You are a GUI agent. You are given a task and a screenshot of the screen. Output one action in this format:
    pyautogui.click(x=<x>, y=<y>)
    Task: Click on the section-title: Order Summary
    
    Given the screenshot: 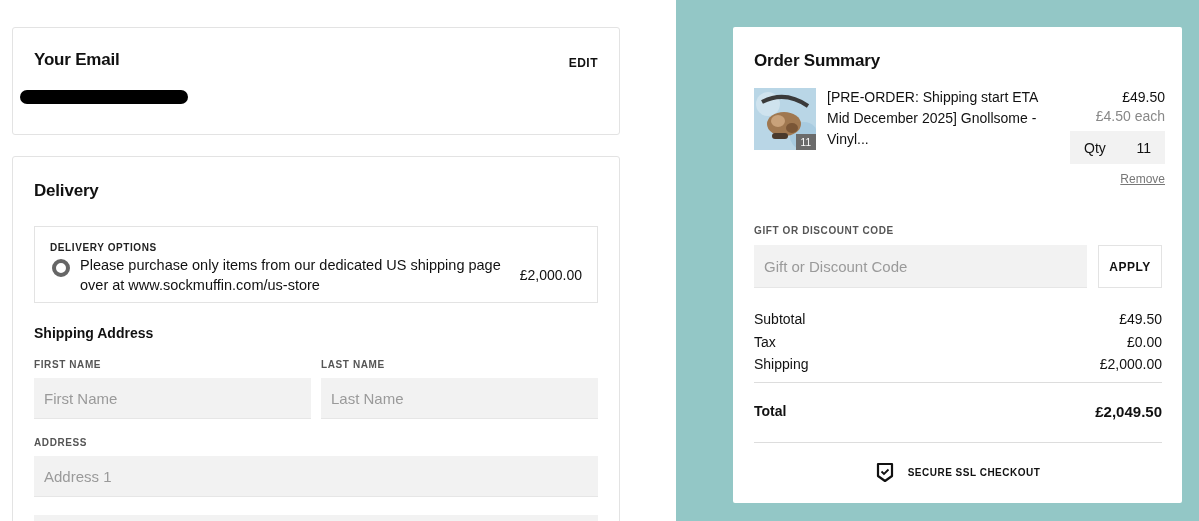 What is the action you would take?
    pyautogui.click(x=817, y=61)
    